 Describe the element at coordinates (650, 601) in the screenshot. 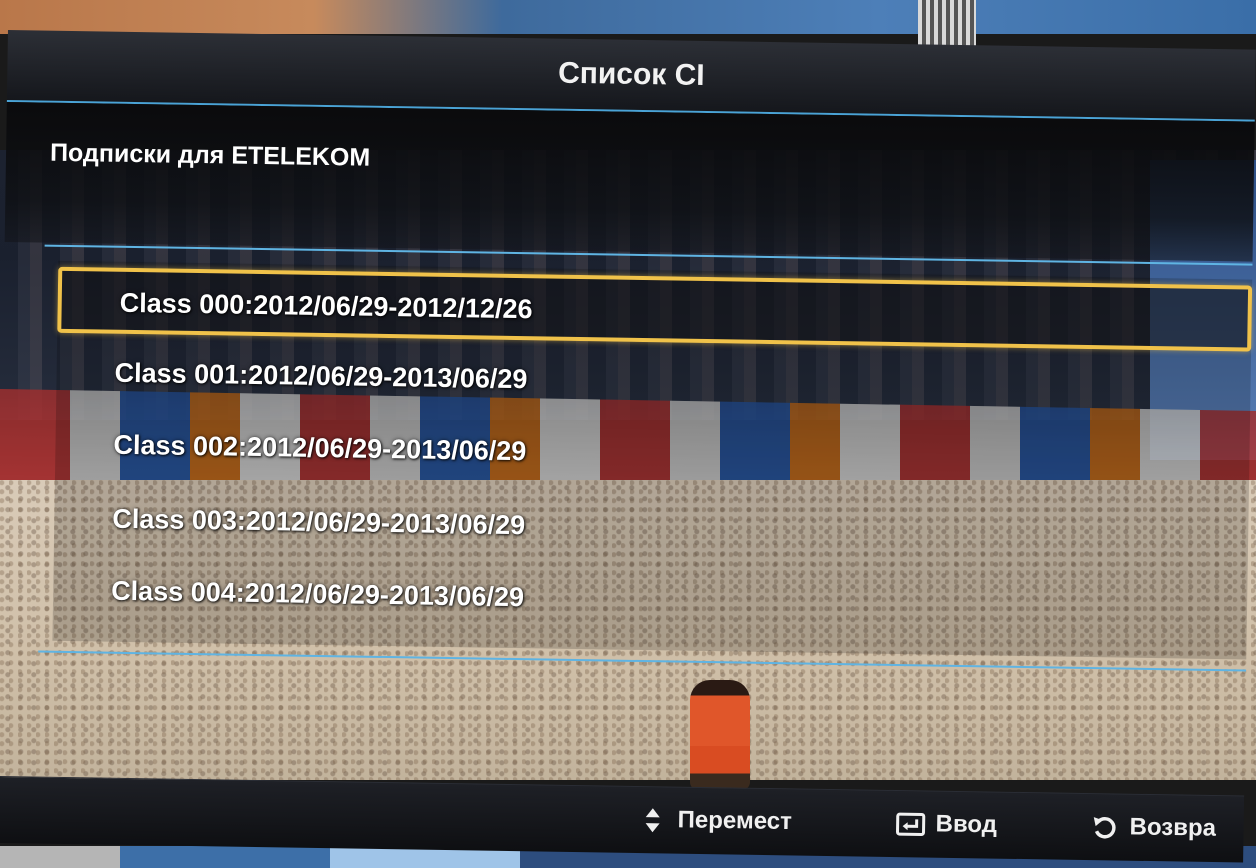

I see `list-item: Class 004:2012/06/29-2013/06/29` at that location.